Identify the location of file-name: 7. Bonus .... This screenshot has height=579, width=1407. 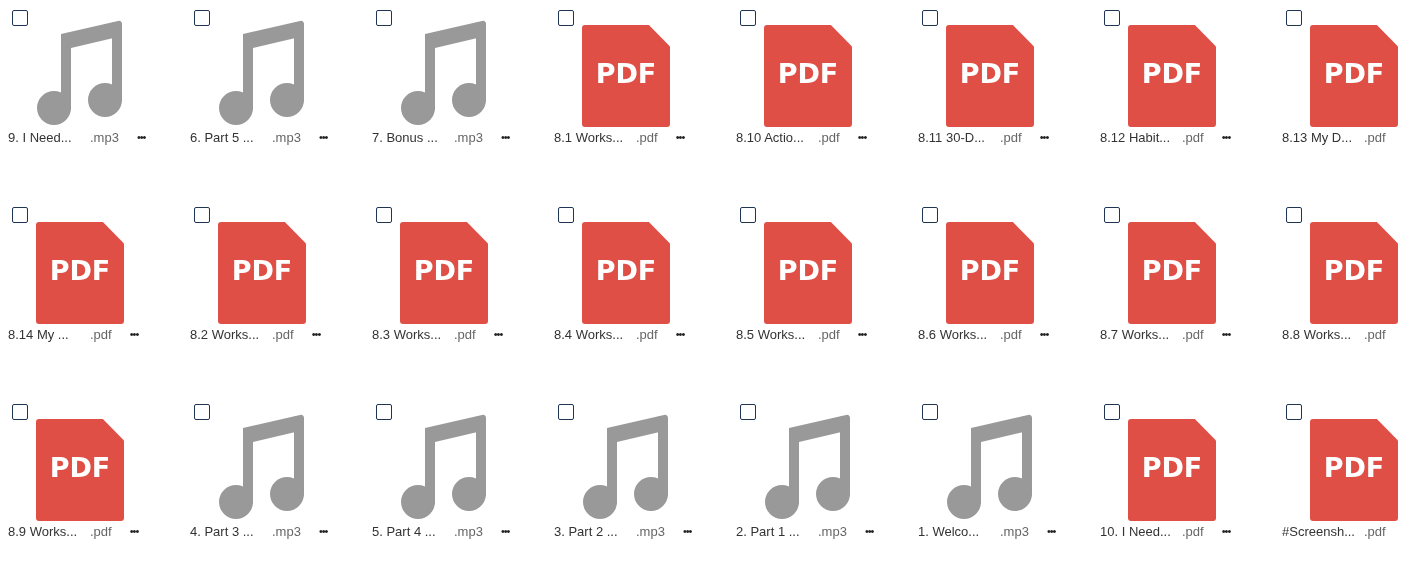
(405, 137).